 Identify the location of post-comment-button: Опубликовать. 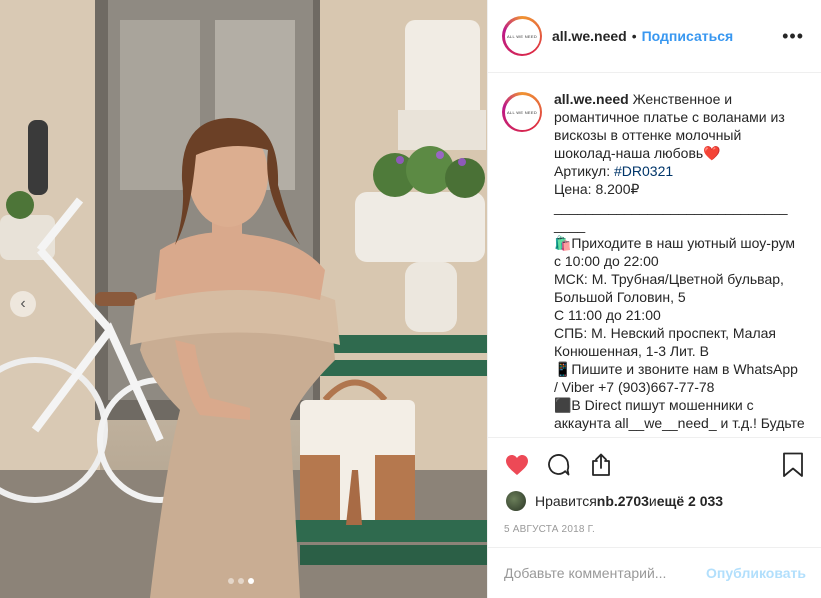
(756, 573).